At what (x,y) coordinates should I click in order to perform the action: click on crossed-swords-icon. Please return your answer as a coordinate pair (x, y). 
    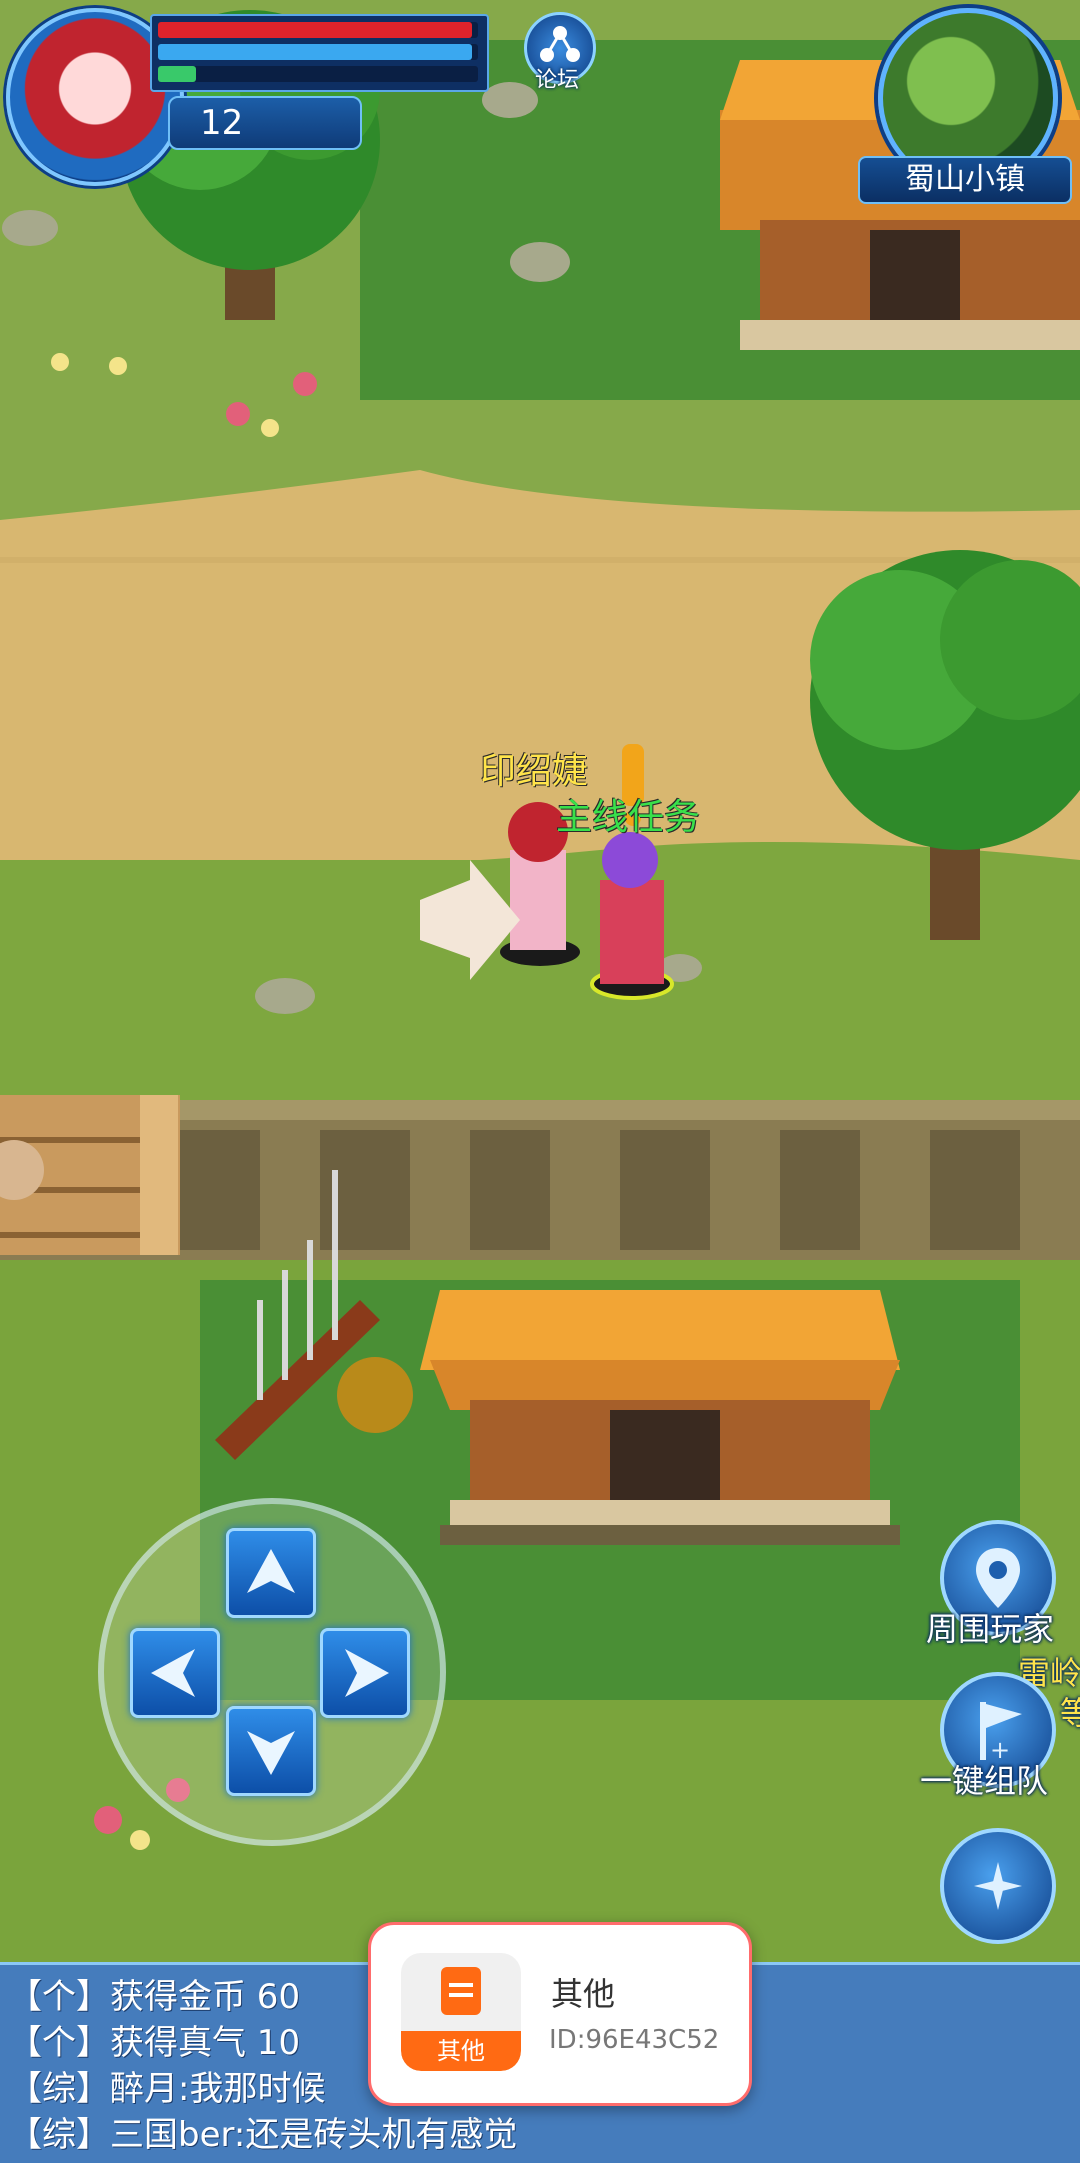
    Looking at the image, I should click on (998, 1886).